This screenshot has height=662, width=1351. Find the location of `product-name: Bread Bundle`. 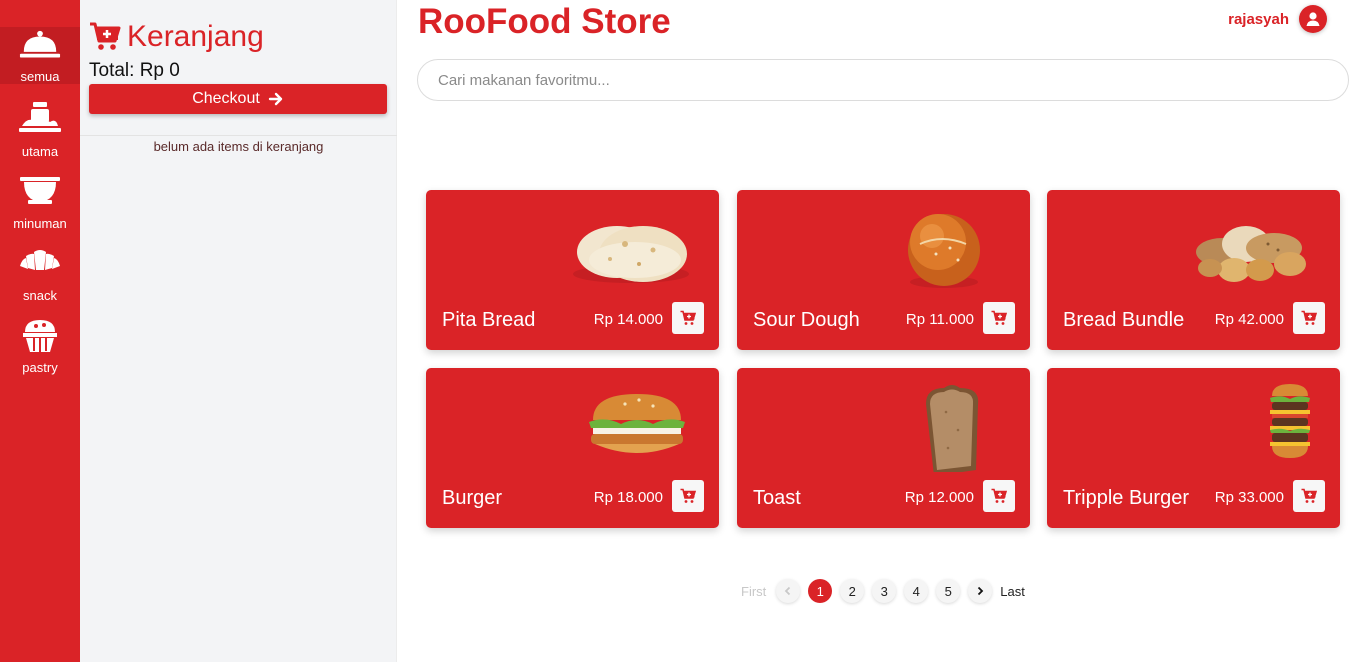

product-name: Bread Bundle is located at coordinates (1124, 320).